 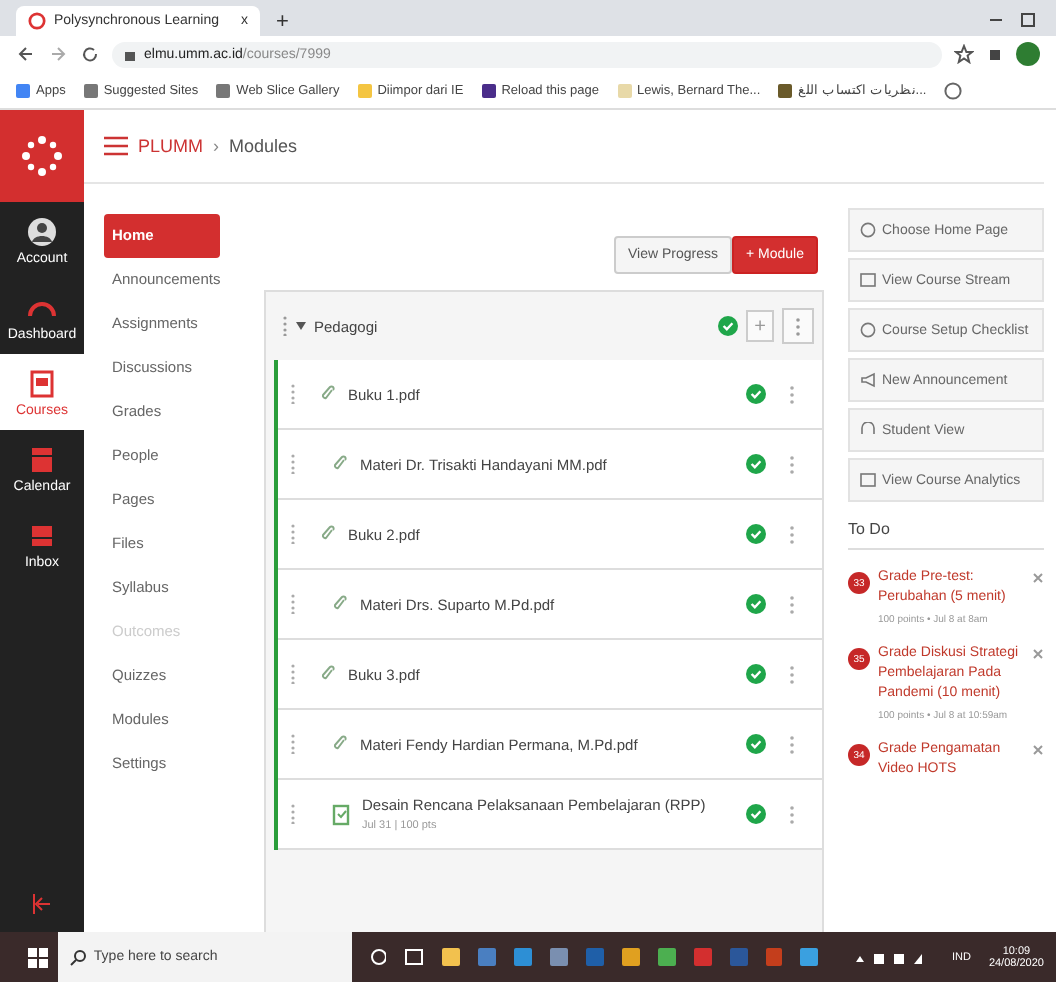 What do you see at coordinates (378, 957) in the screenshot?
I see `cortana-icon` at bounding box center [378, 957].